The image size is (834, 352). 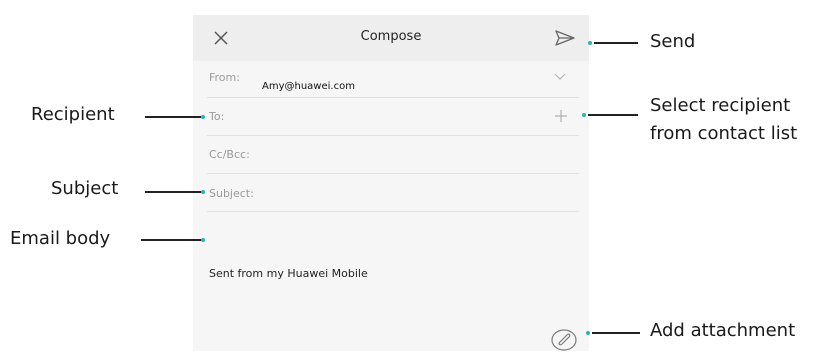 I want to click on subject-callout: Subject, so click(x=85, y=188).